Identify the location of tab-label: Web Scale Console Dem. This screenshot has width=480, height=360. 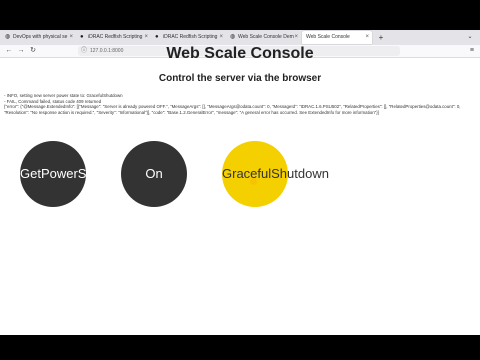
(266, 37).